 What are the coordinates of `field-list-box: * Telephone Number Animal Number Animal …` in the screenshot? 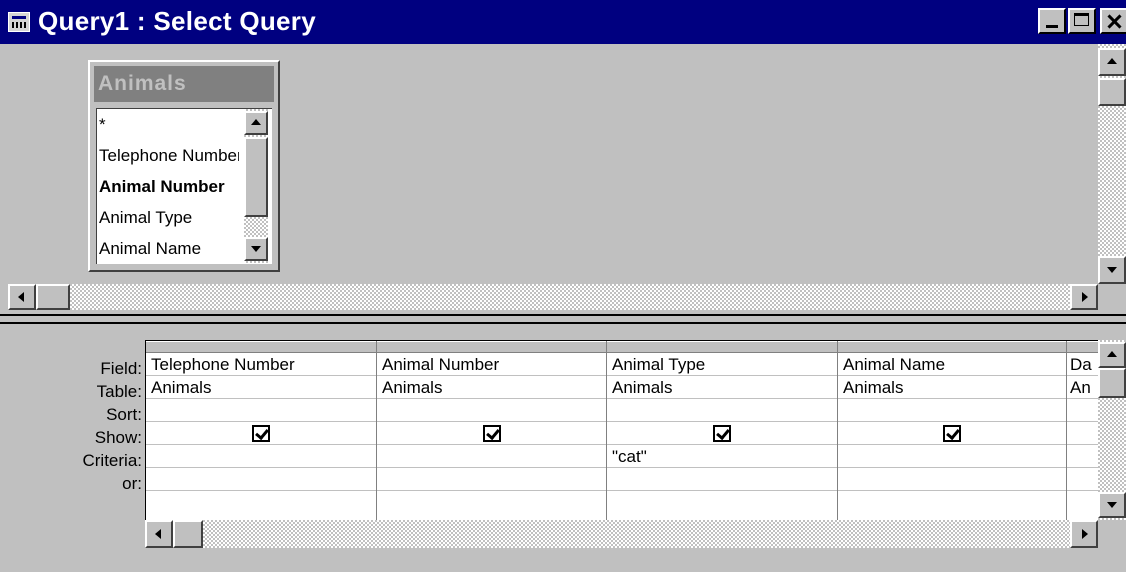 It's located at (184, 186).